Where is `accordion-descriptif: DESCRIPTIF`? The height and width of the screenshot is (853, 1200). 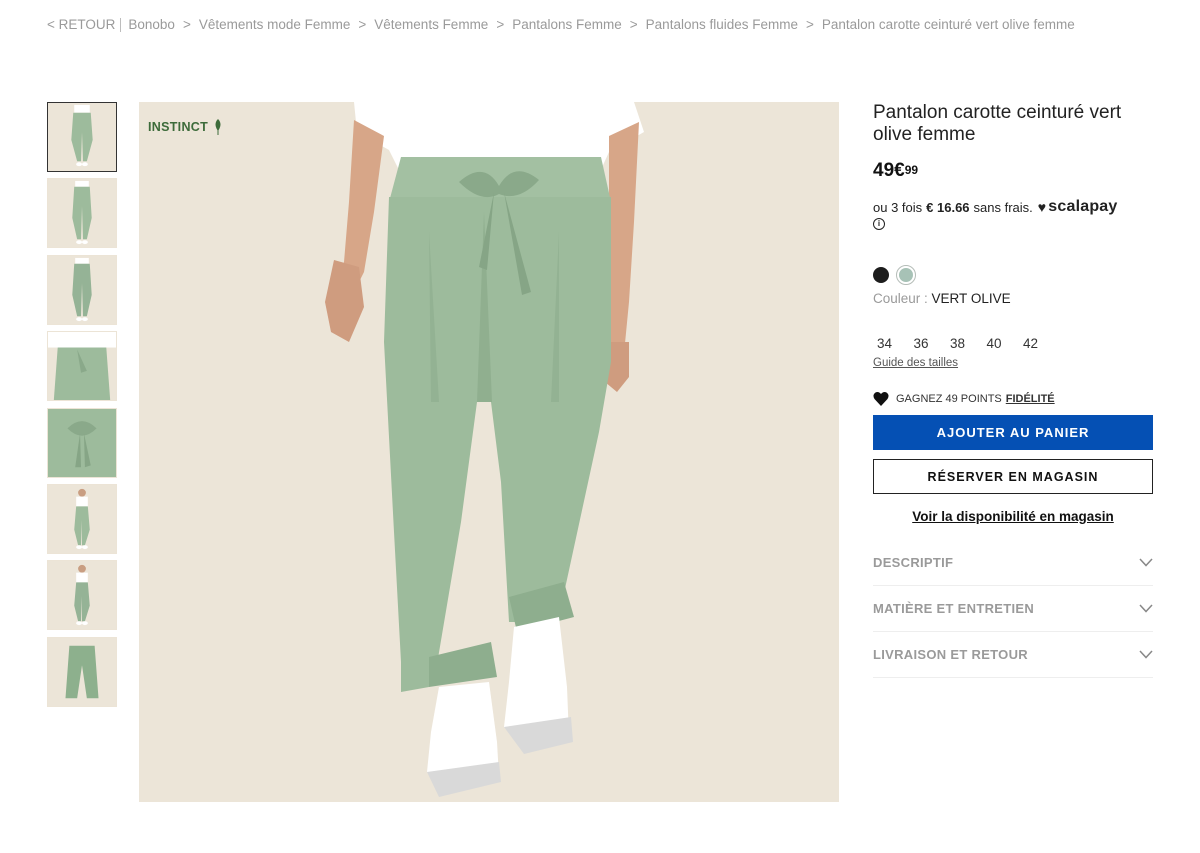
accordion-descriptif: DESCRIPTIF is located at coordinates (1013, 563).